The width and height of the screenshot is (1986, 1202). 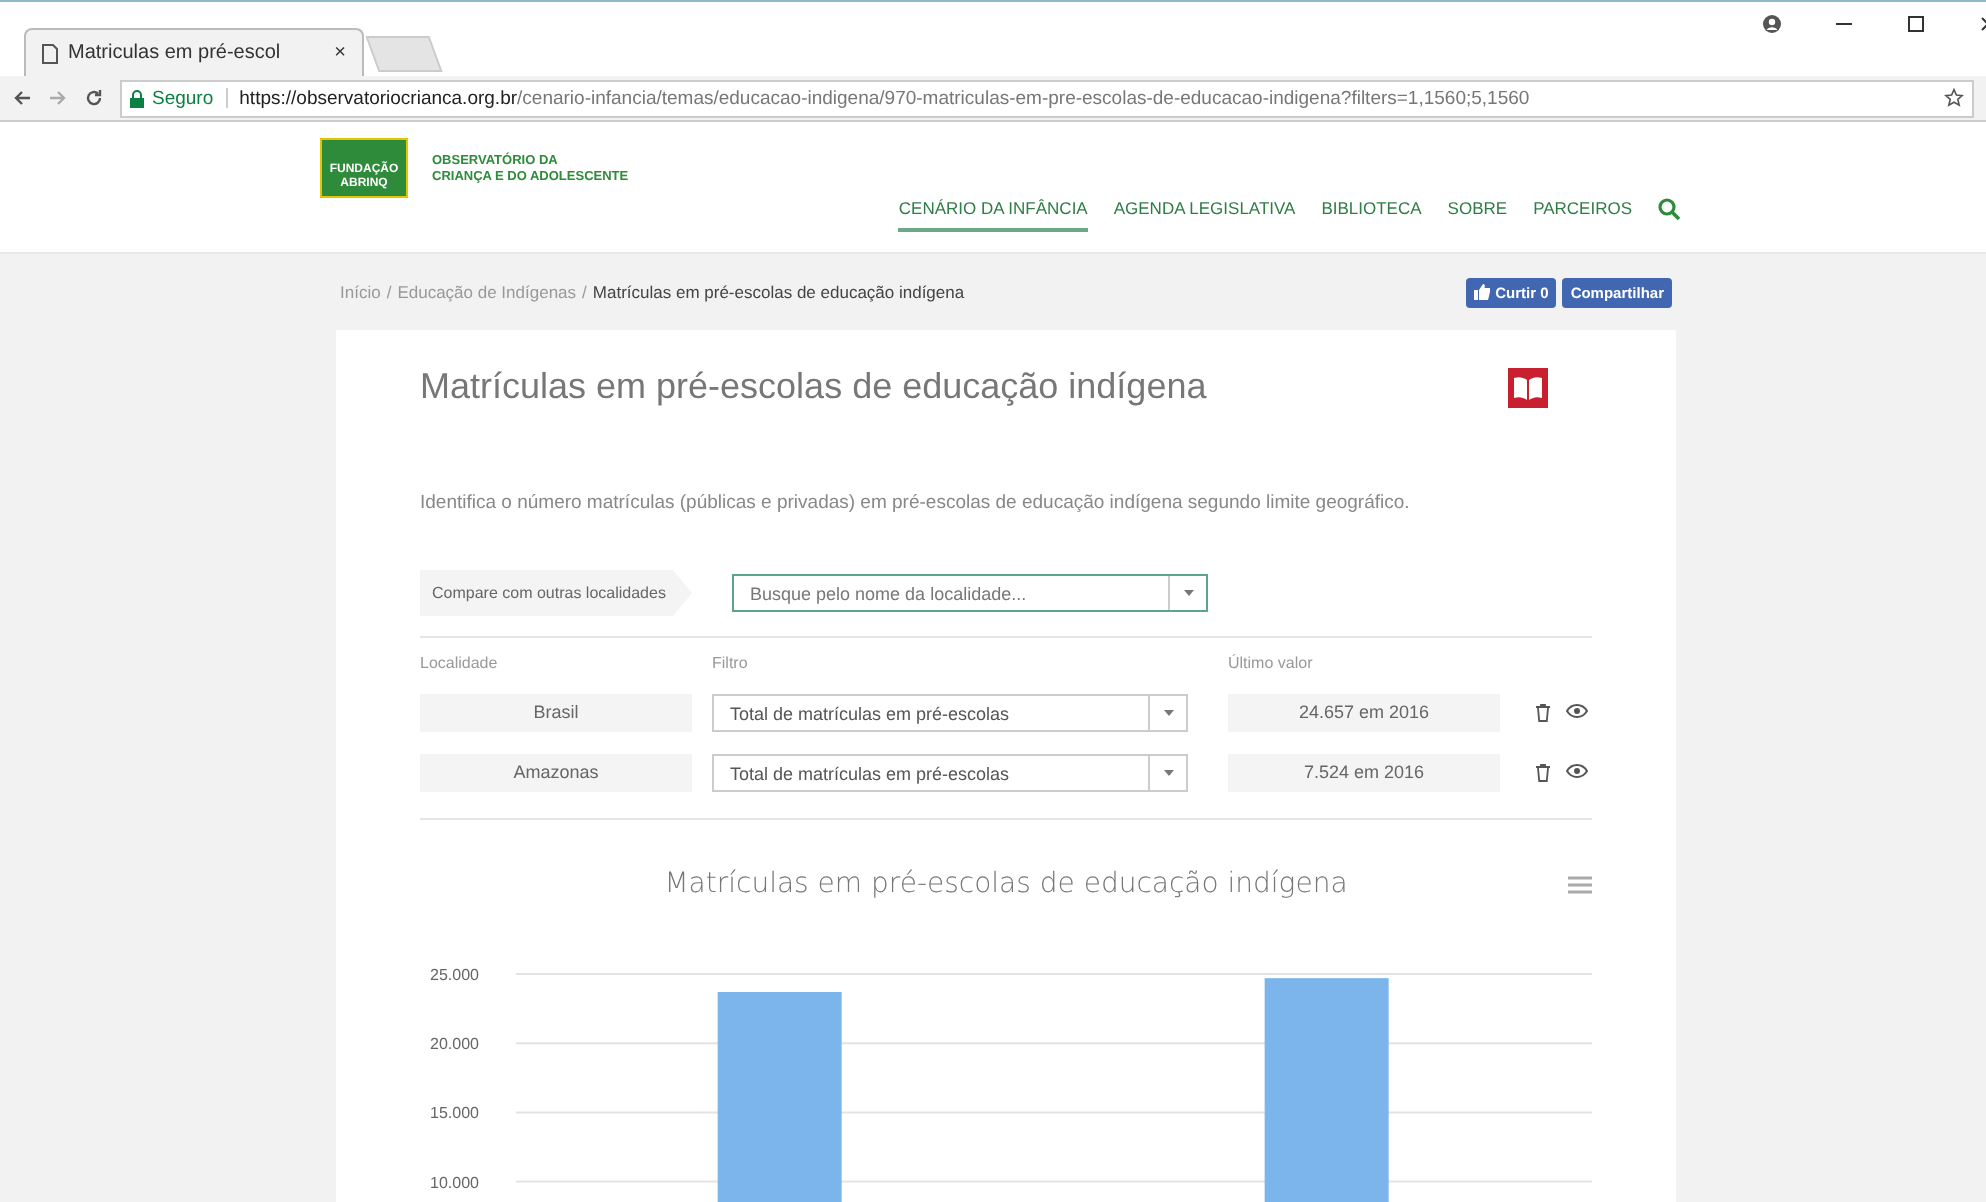 I want to click on close-icon, so click(x=1982, y=24).